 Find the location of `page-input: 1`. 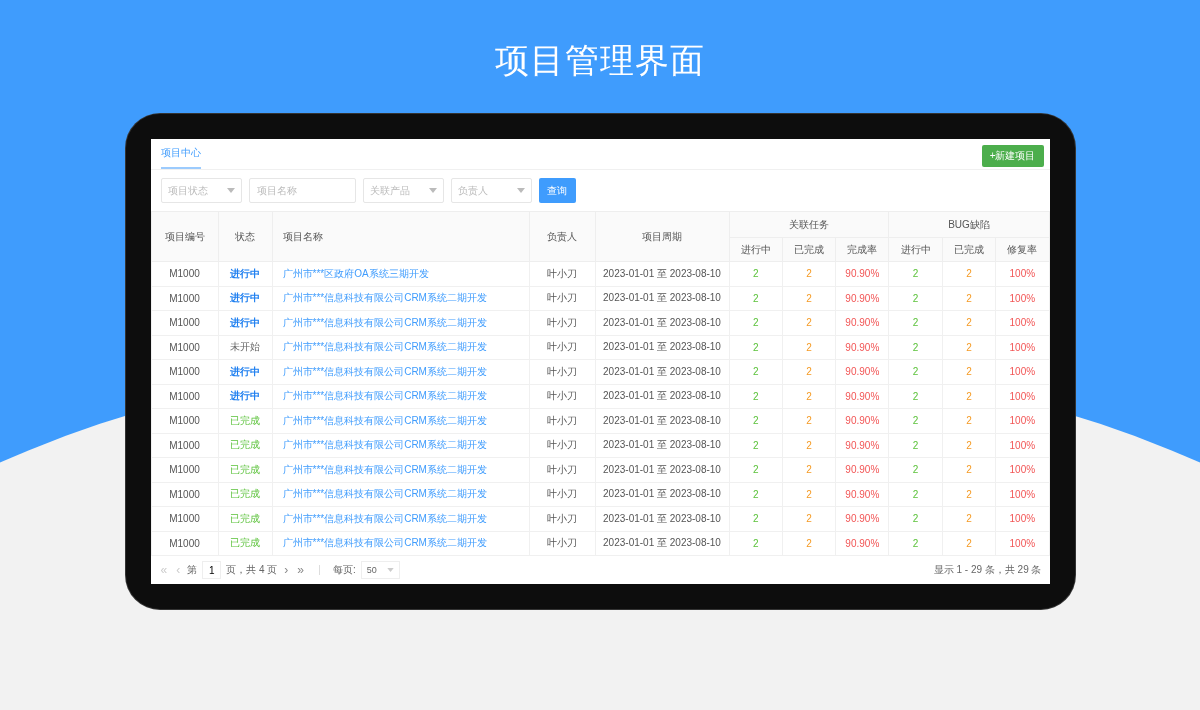

page-input: 1 is located at coordinates (212, 570).